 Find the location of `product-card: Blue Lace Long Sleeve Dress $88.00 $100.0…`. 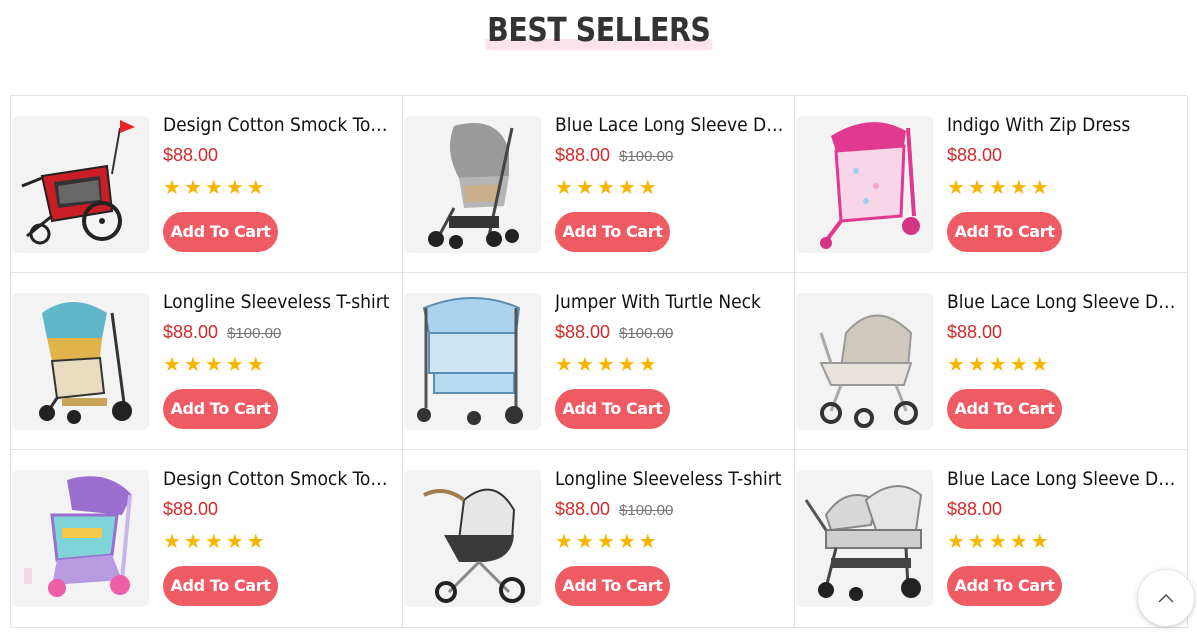

product-card: Blue Lace Long Sleeve Dress $88.00 $100.0… is located at coordinates (599, 184).